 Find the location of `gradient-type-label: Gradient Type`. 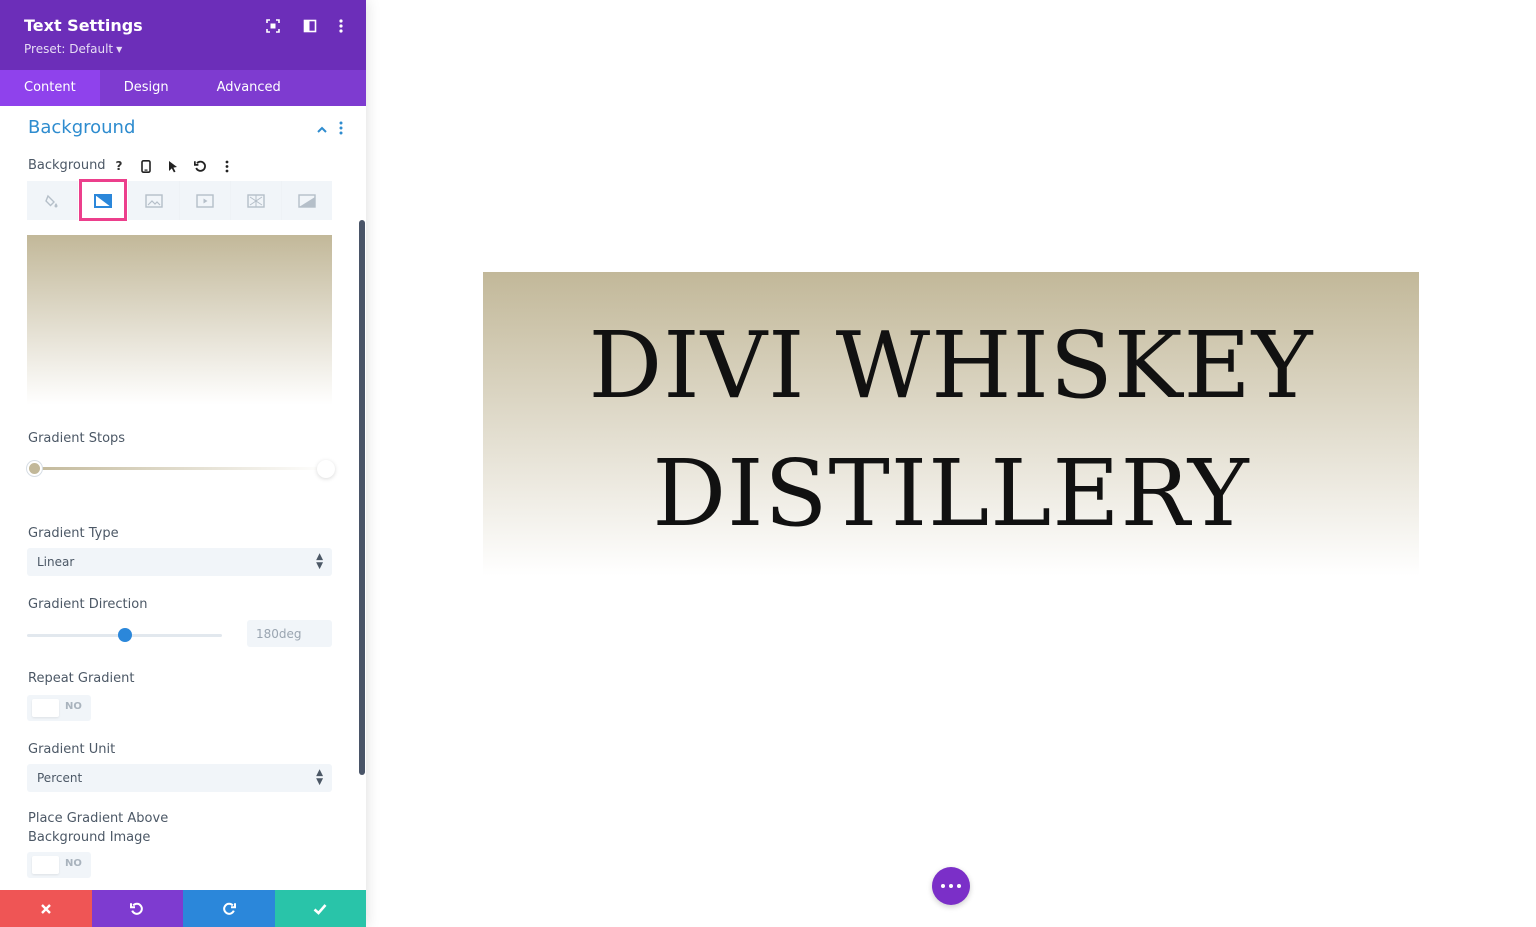

gradient-type-label: Gradient Type is located at coordinates (73, 533).